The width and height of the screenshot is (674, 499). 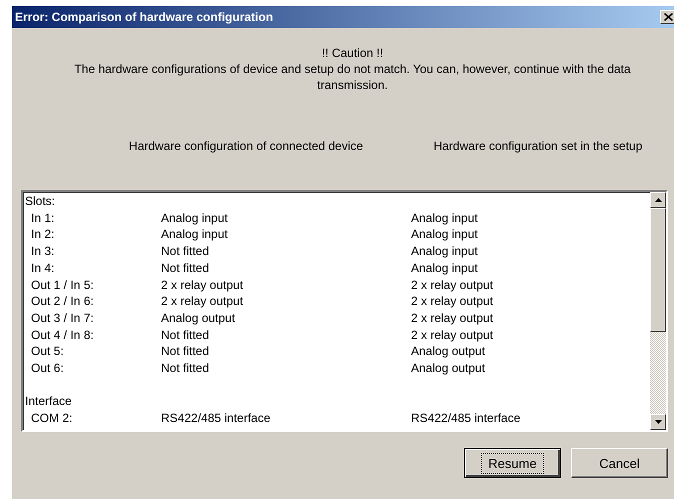 What do you see at coordinates (352, 77) in the screenshot?
I see `message-text: The hardware configurations of device and setup do not match. You can, however, continue with the data transmission.` at bounding box center [352, 77].